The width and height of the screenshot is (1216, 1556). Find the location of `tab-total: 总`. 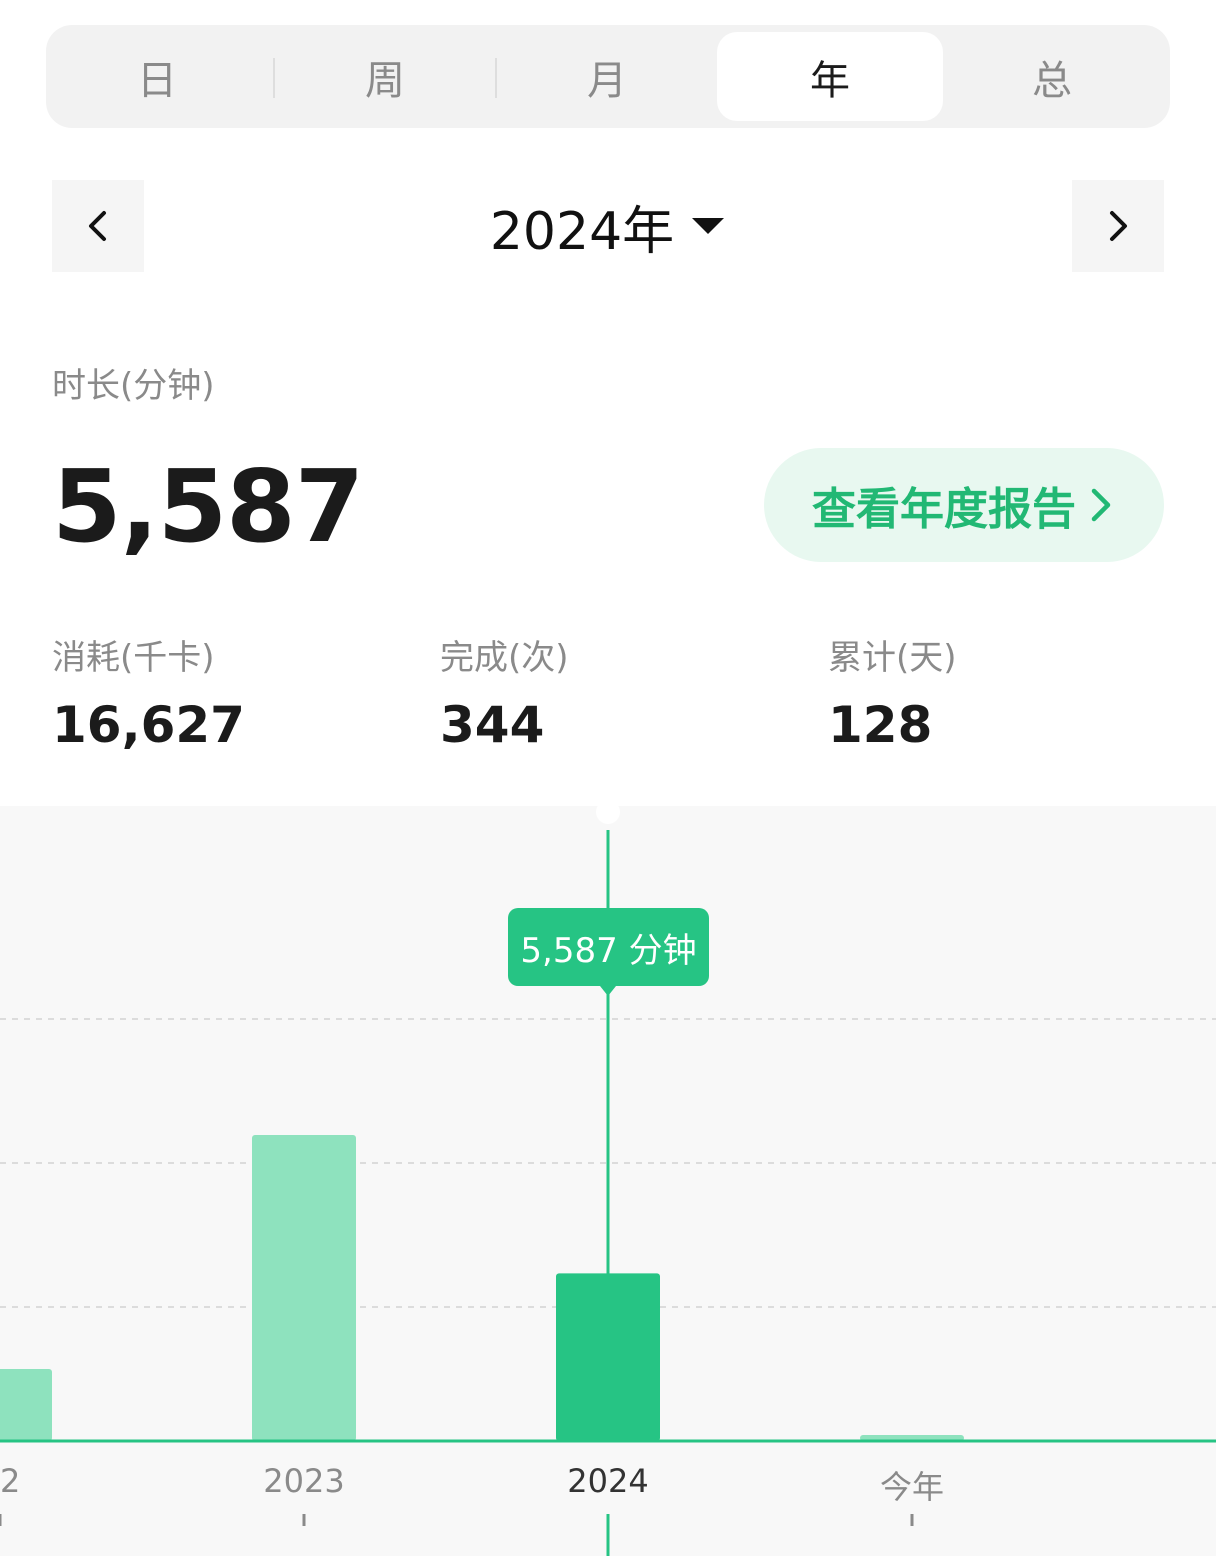

tab-total: 总 is located at coordinates (1052, 76).